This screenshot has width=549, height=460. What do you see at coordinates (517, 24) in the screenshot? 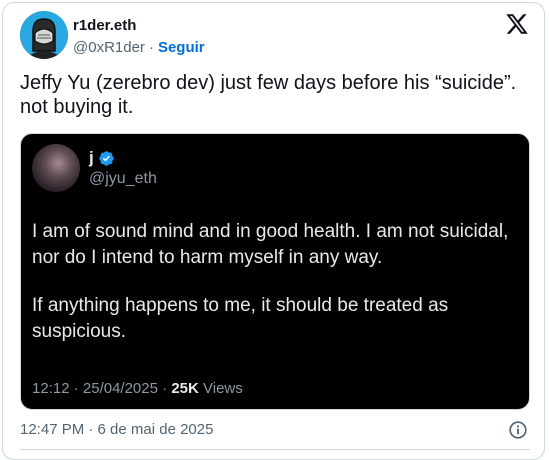
I see `x-logo-icon` at bounding box center [517, 24].